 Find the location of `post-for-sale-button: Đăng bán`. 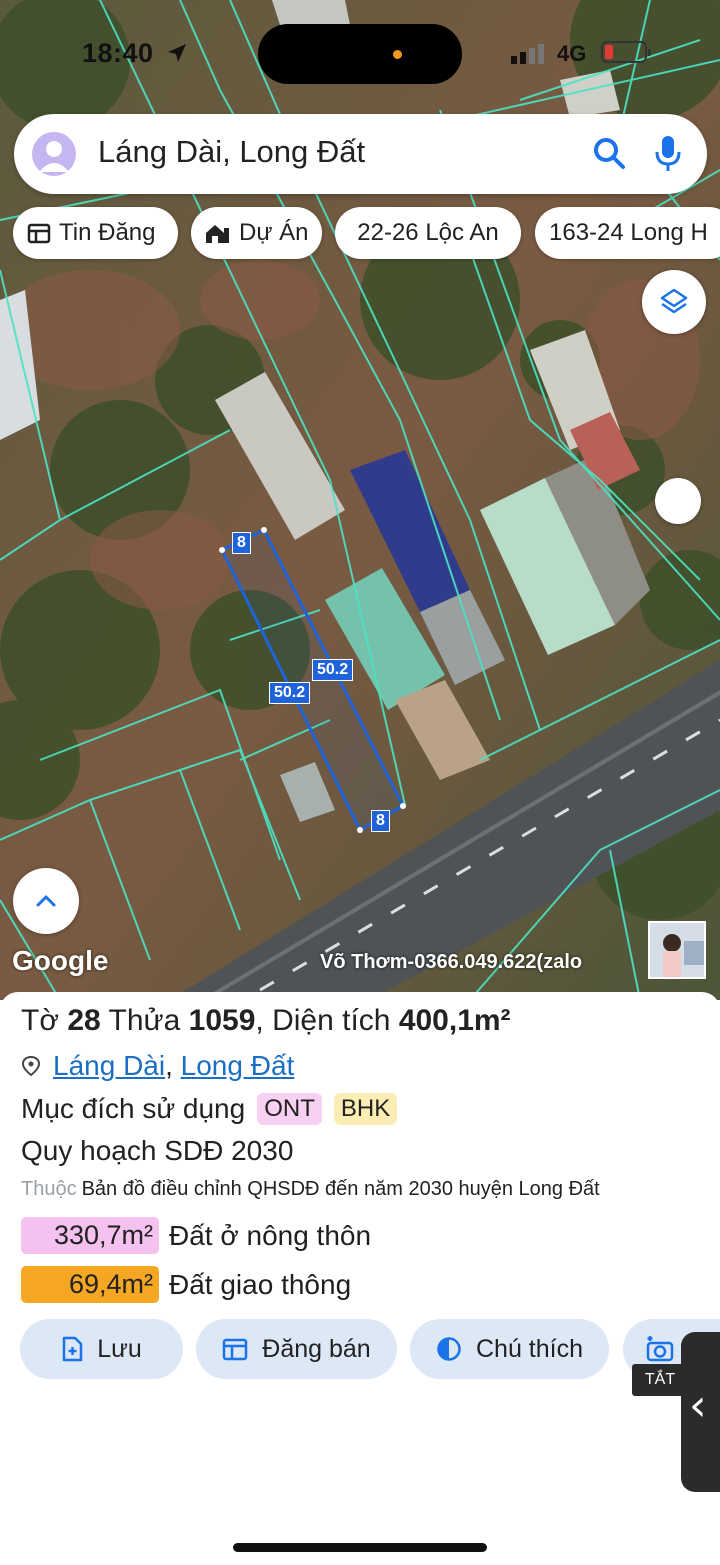

post-for-sale-button: Đăng bán is located at coordinates (296, 1349).